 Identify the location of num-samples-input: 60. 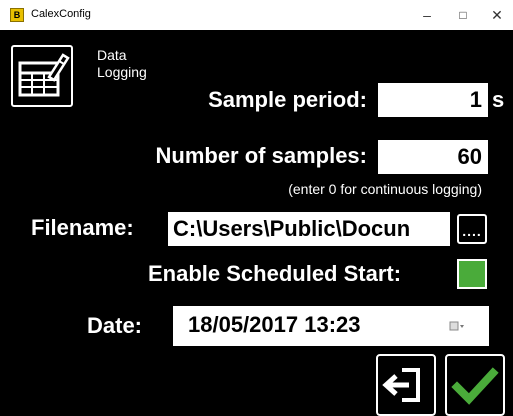
(433, 157).